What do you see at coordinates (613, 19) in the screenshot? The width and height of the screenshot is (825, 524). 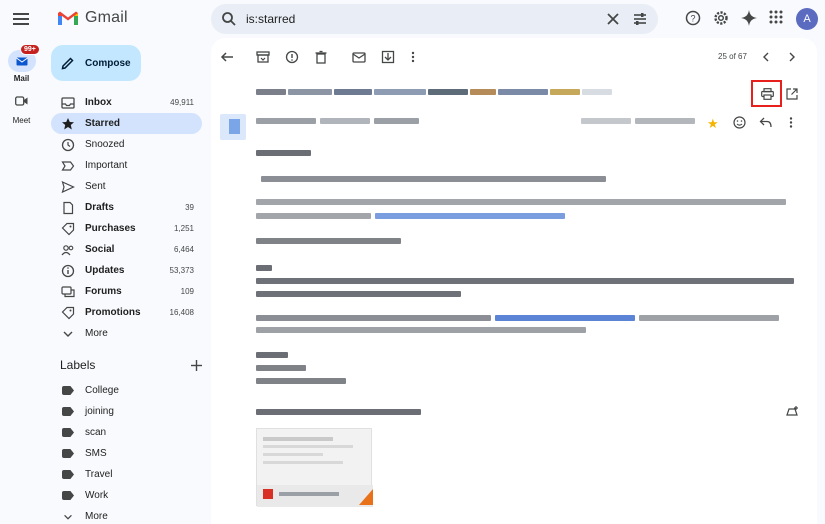 I see `clear-search-icon` at bounding box center [613, 19].